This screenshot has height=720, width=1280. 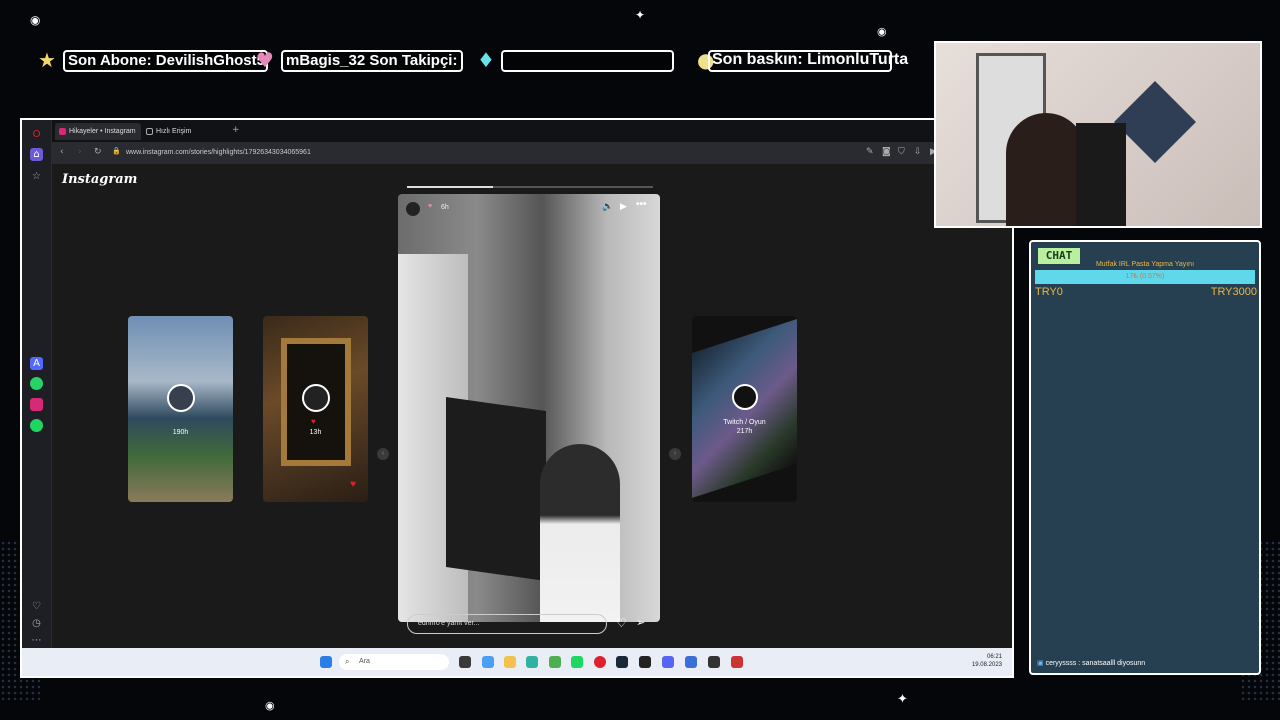 I want to click on chat-message: ▣ ceryyssss : sanatsaalll diyosunn, so click(x=1091, y=663).